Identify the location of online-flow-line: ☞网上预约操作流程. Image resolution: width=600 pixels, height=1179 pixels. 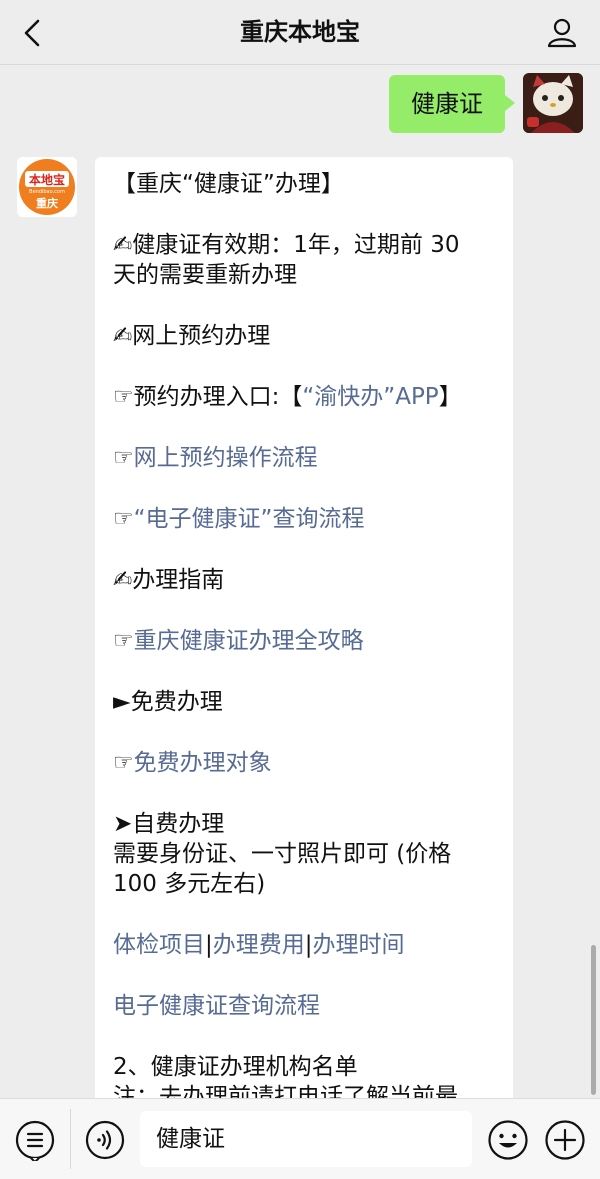
(304, 458).